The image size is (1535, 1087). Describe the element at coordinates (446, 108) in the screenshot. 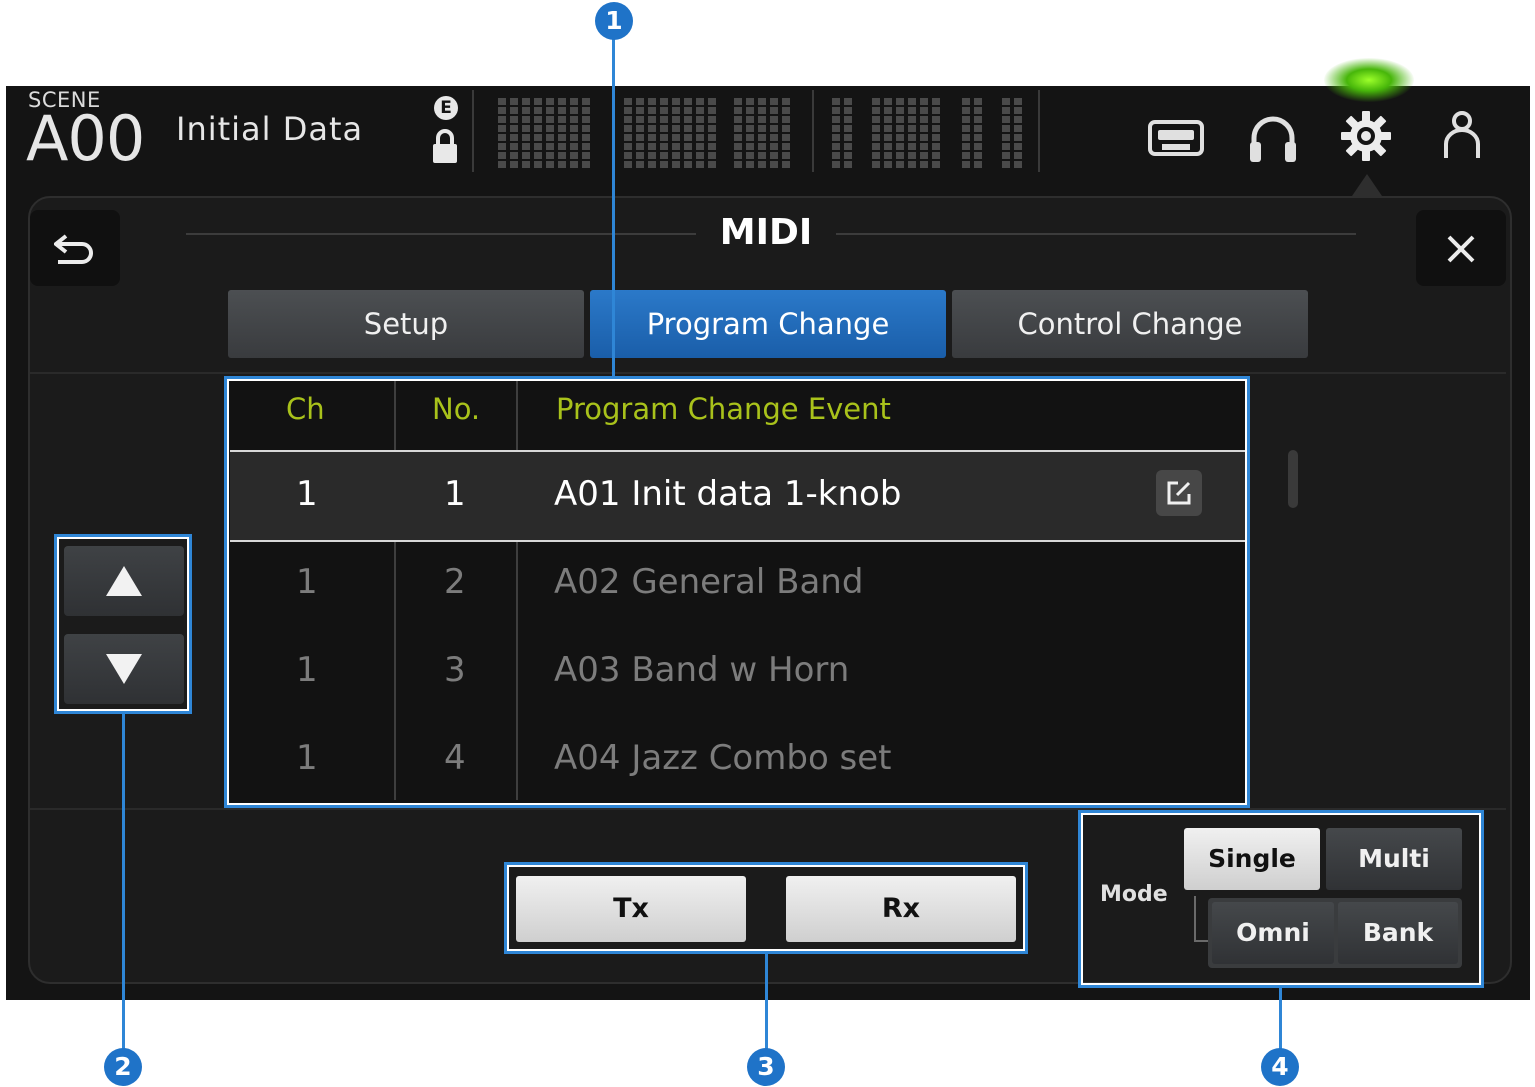

I see `edit-indicator-icon: E` at that location.